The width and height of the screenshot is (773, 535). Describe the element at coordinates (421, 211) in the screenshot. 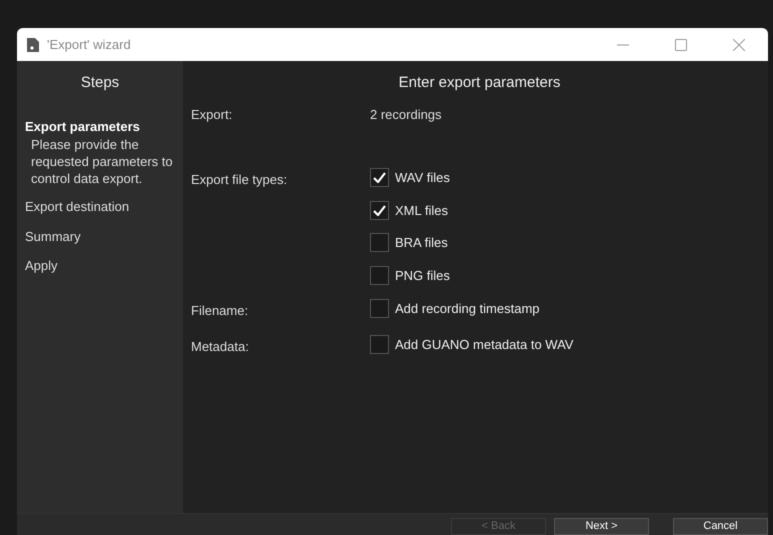

I see `checkbox-label: XML files` at that location.